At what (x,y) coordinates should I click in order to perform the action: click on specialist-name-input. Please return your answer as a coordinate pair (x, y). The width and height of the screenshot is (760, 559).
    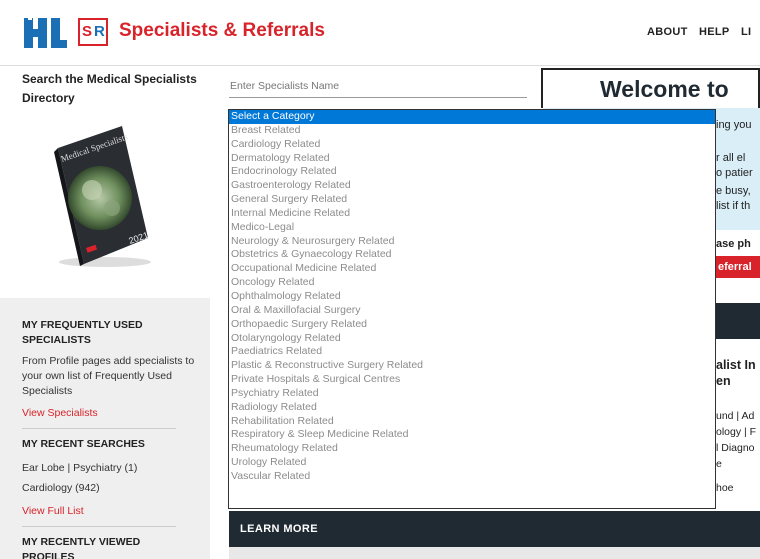
    Looking at the image, I should click on (378, 86).